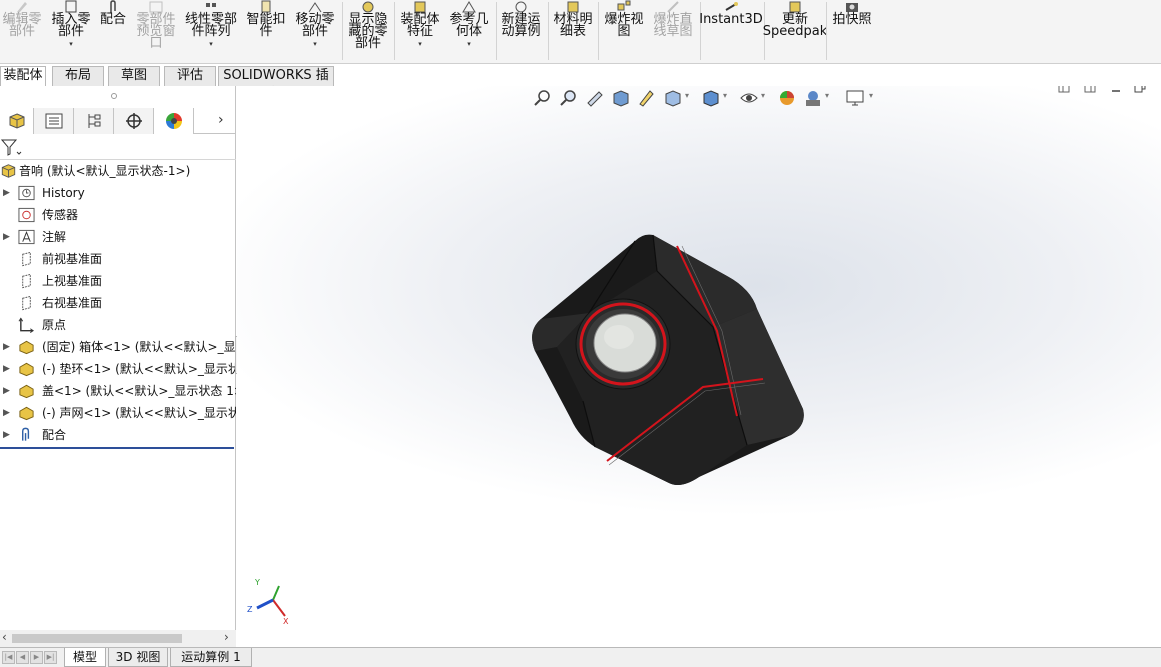 This screenshot has width=1161, height=667. I want to click on tile-right-icon, so click(1090, 90).